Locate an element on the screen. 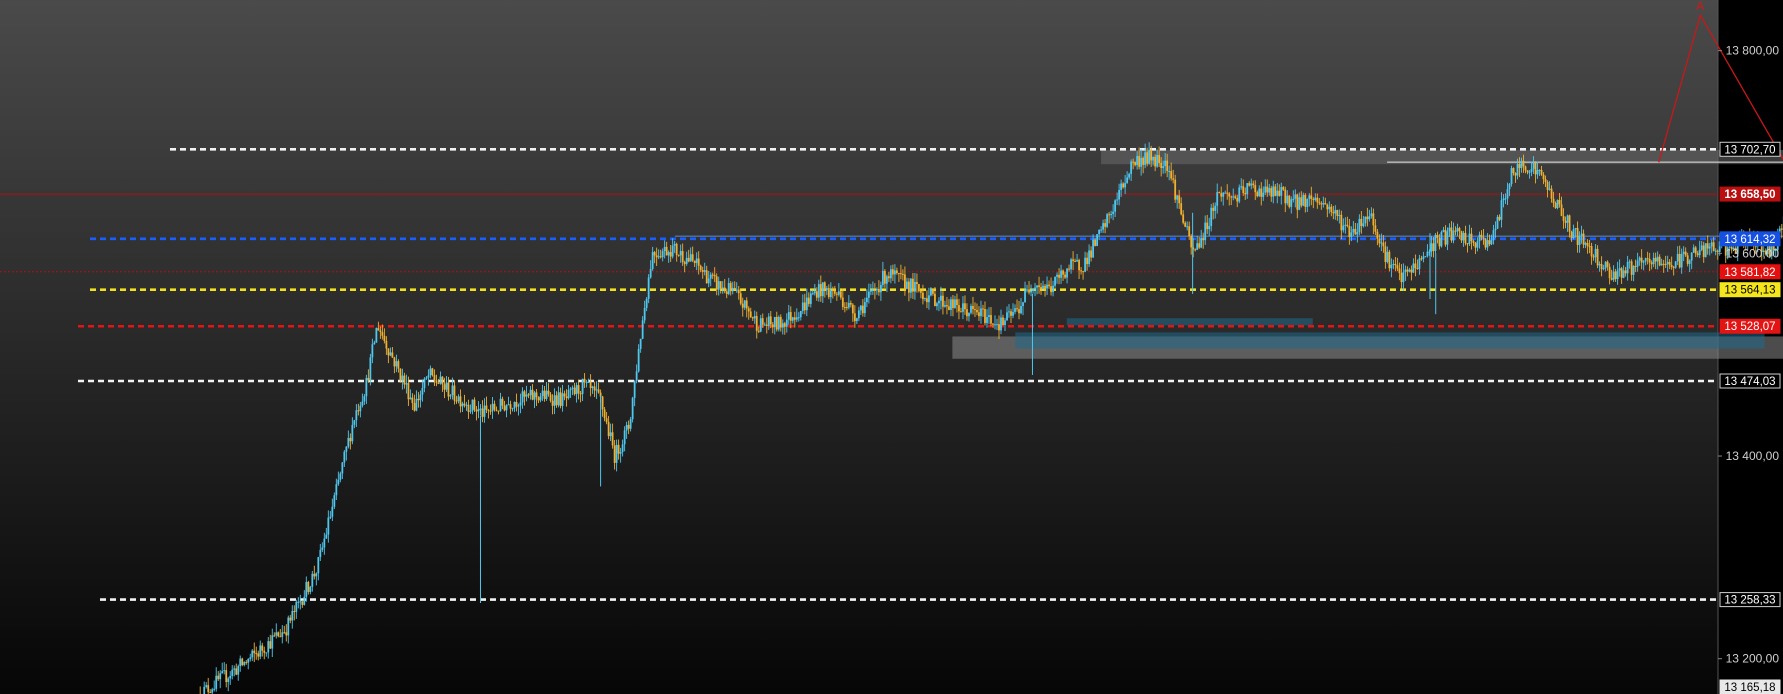 This screenshot has height=694, width=1783. level-tag-8: 13 165,18 is located at coordinates (1749, 688).